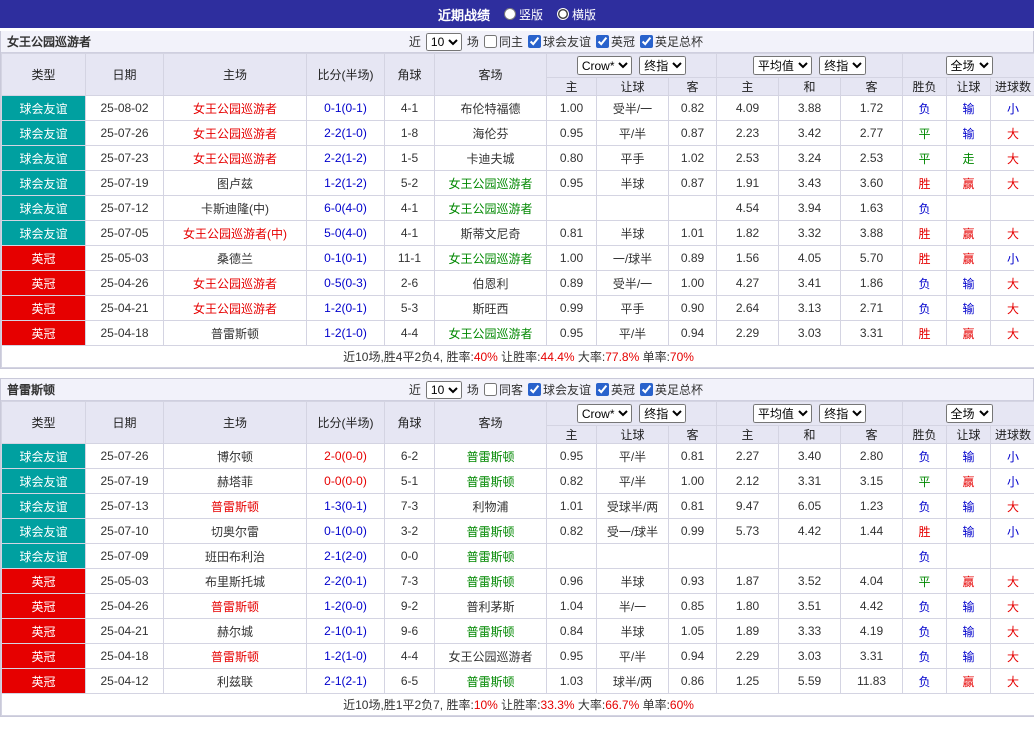  Describe the element at coordinates (345, 183) in the screenshot. I see `match-score: 1-2(1-2)` at that location.